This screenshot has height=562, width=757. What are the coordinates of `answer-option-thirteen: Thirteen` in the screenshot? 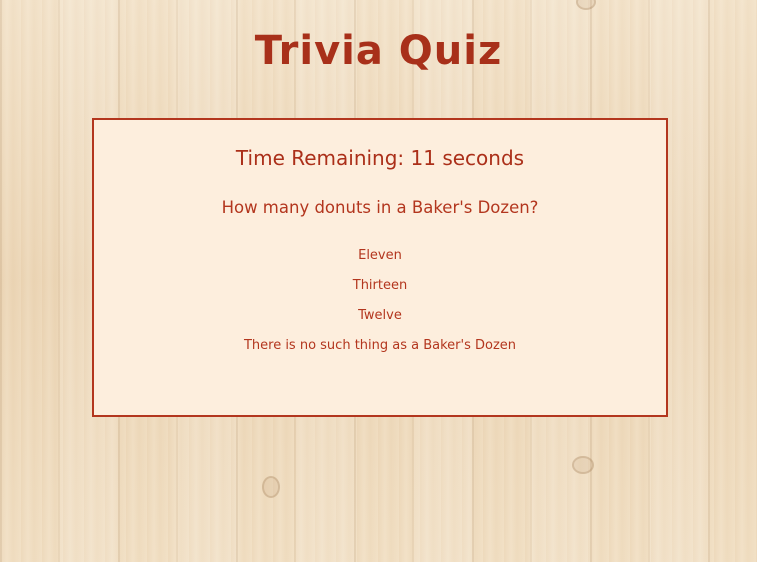 It's located at (380, 286).